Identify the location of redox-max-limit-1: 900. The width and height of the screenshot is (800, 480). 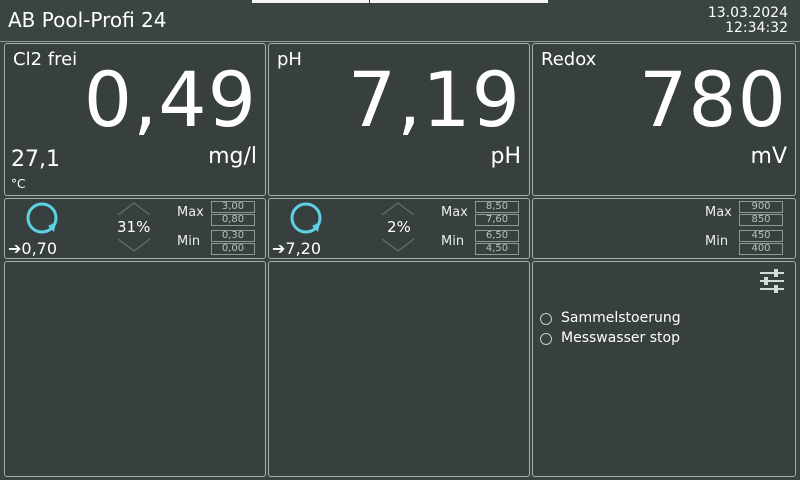
(761, 207).